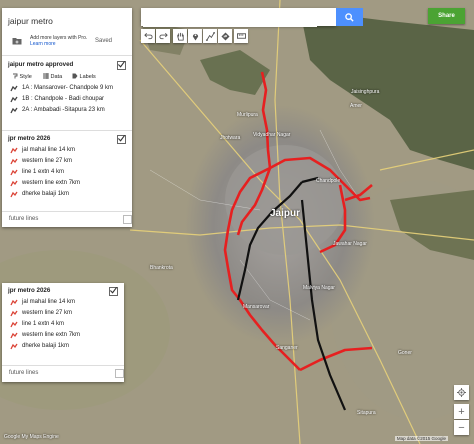 This screenshot has height=444, width=474. I want to click on layer-feature-item: 1B : Chandpole - Badi choupar, so click(67, 99).